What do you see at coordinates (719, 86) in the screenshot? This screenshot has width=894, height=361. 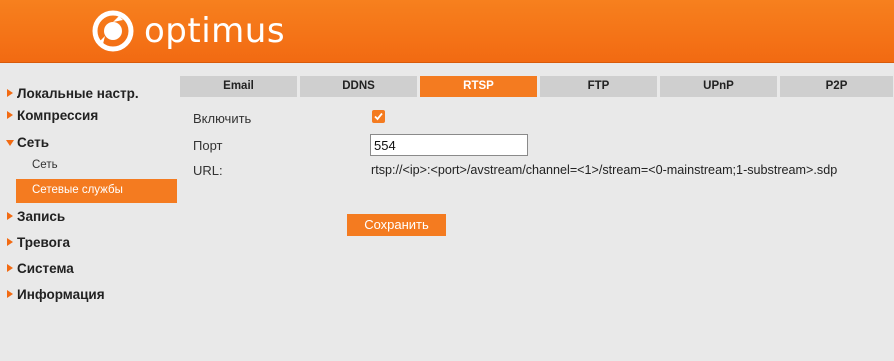 I see `tab-upnp: UPnP` at bounding box center [719, 86].